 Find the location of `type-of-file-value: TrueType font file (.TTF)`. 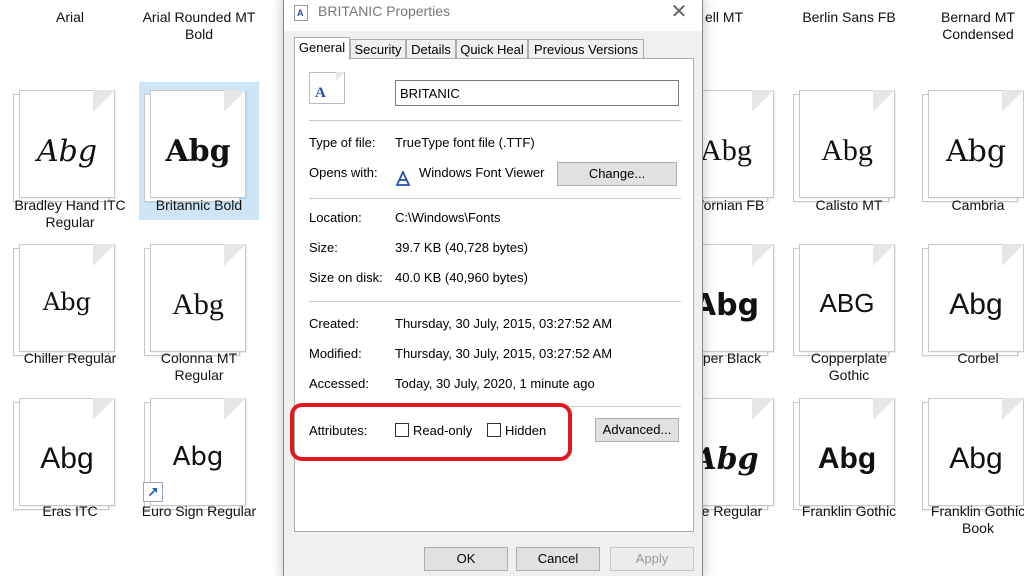

type-of-file-value: TrueType font file (.TTF) is located at coordinates (465, 142).